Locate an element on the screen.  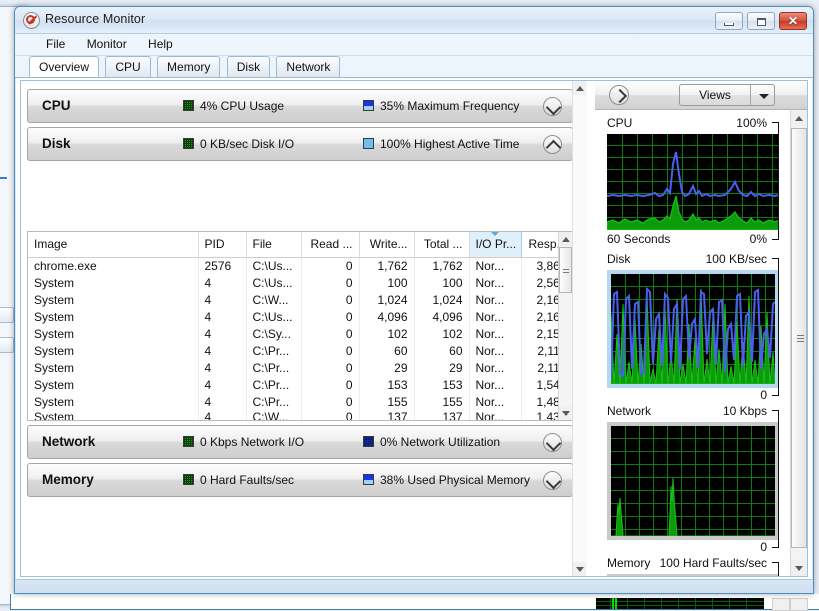
memory-graph-max-label: 100 Hard Faults/sec is located at coordinates (713, 563).